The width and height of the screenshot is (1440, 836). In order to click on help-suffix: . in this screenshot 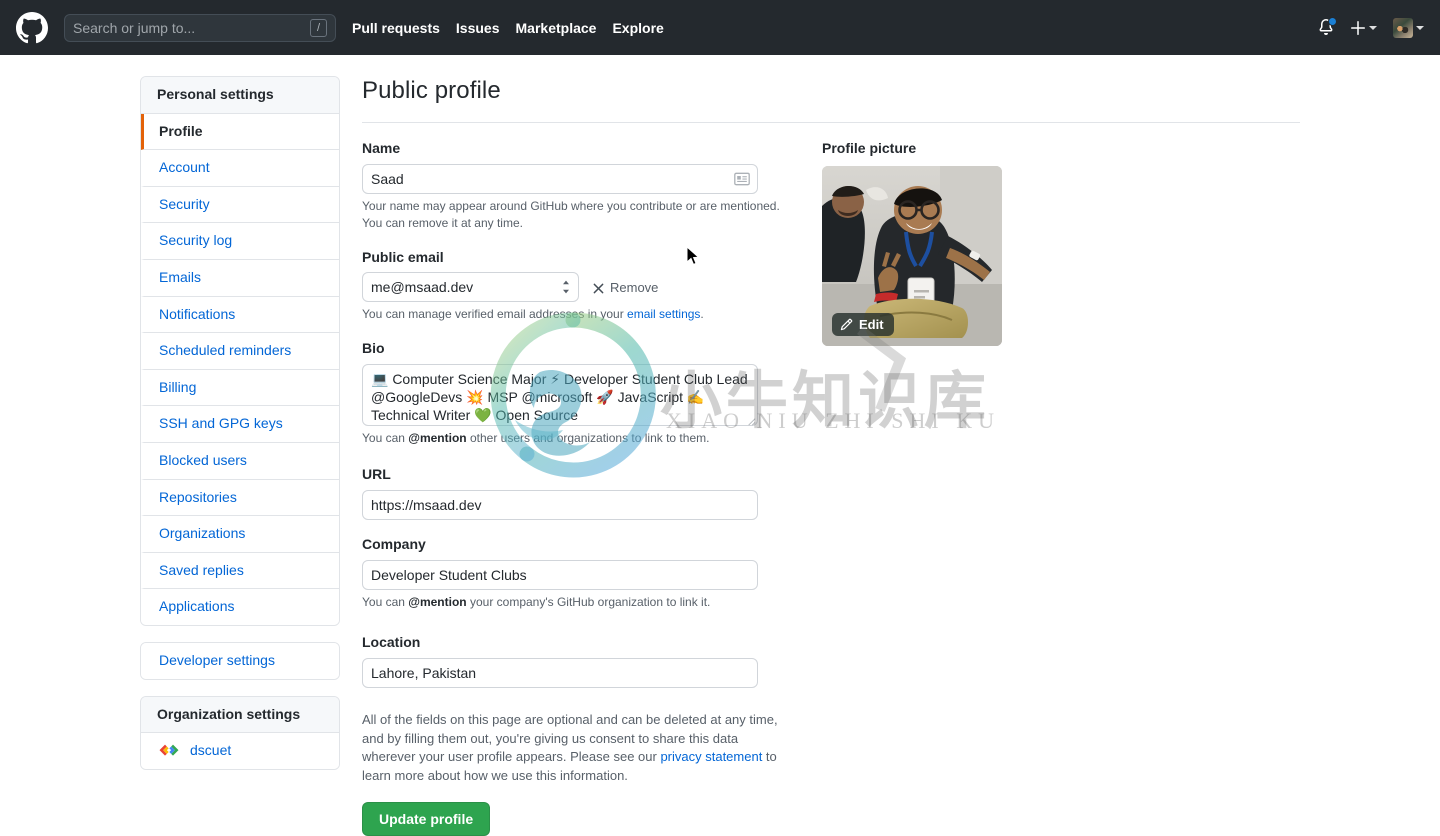, I will do `click(702, 314)`.